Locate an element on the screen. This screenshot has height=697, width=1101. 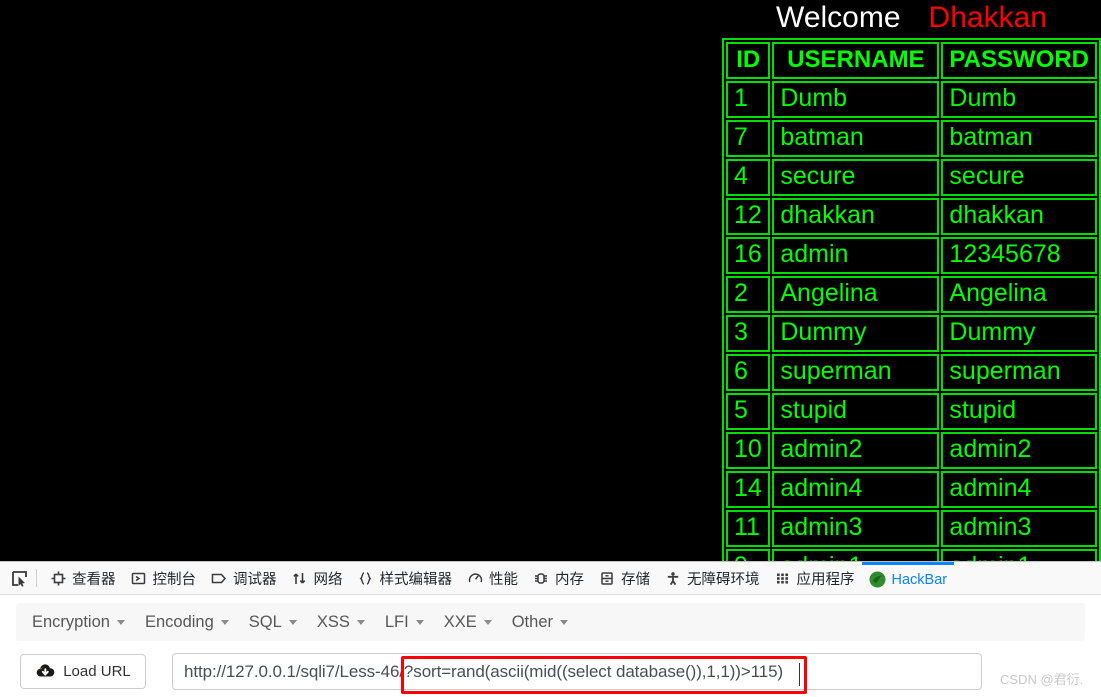
cell-password: Dummy is located at coordinates (1019, 333).